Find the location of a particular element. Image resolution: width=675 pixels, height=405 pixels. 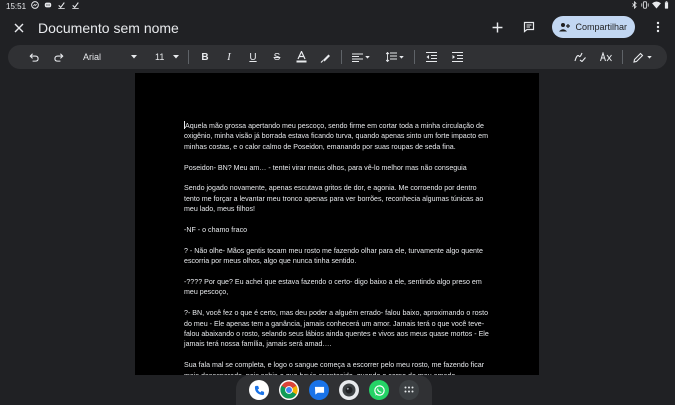

camera-app is located at coordinates (349, 390).